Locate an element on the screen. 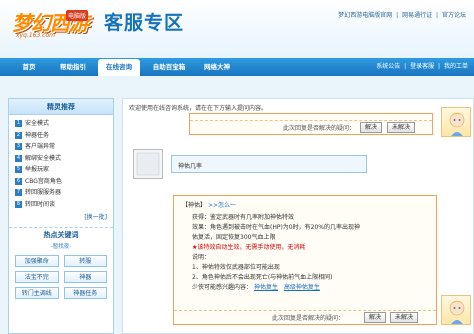  game-logo: 梦幻西游 电脑版 xyq.163.com is located at coordinates (51, 22).